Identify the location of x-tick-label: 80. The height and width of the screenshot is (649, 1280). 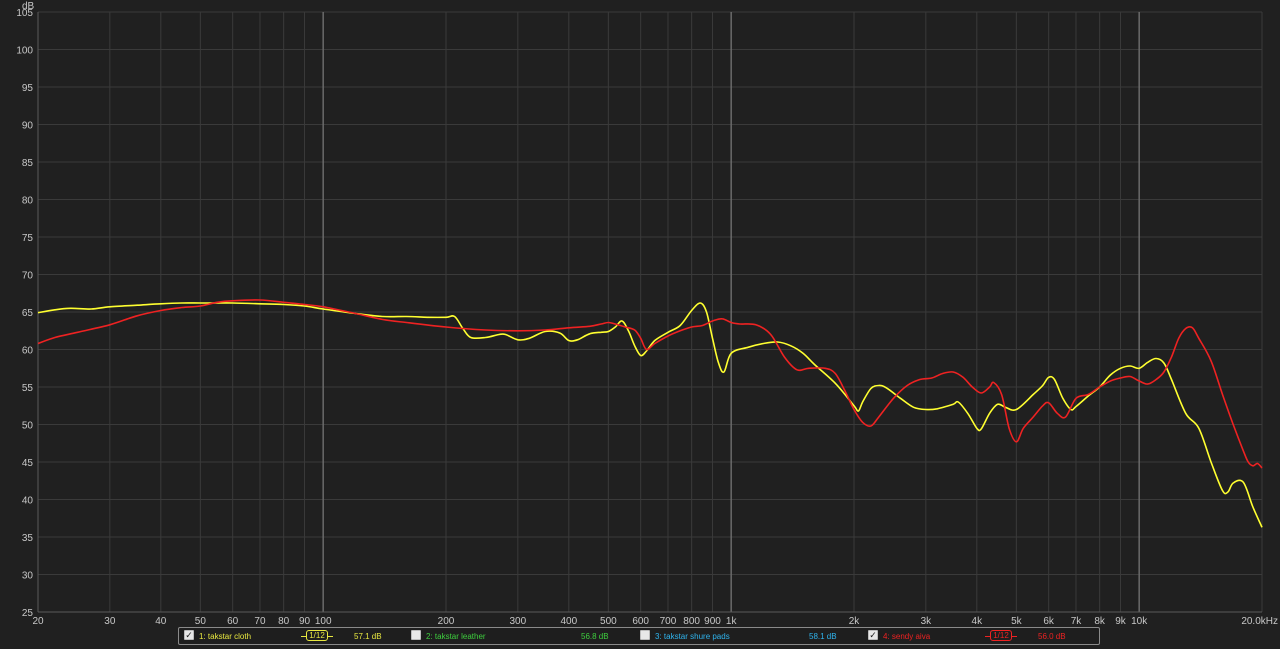
(284, 621).